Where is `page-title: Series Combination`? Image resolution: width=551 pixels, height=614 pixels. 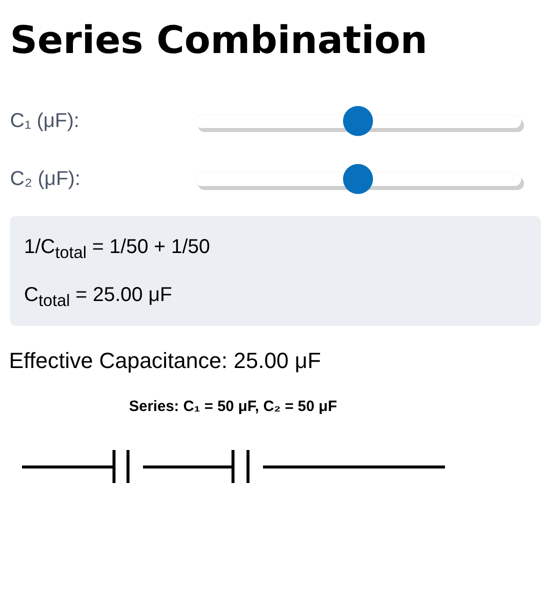 page-title: Series Combination is located at coordinates (219, 40).